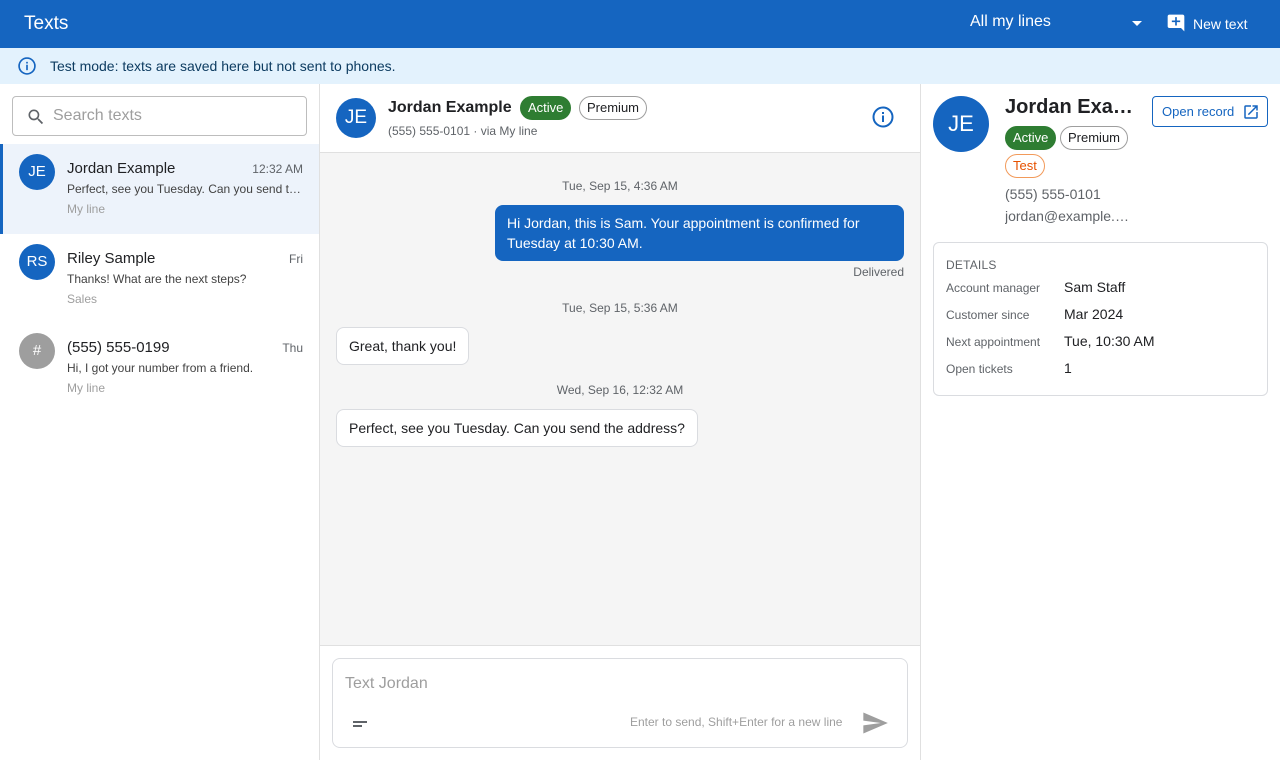 The image size is (1280, 760). I want to click on message-input, so click(615, 684).